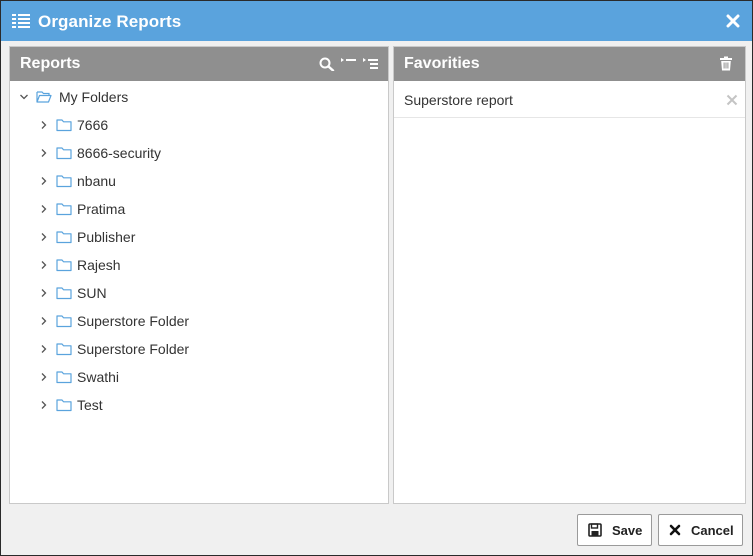 Image resolution: width=753 pixels, height=556 pixels. I want to click on tree-node-label: Publisher, so click(106, 237).